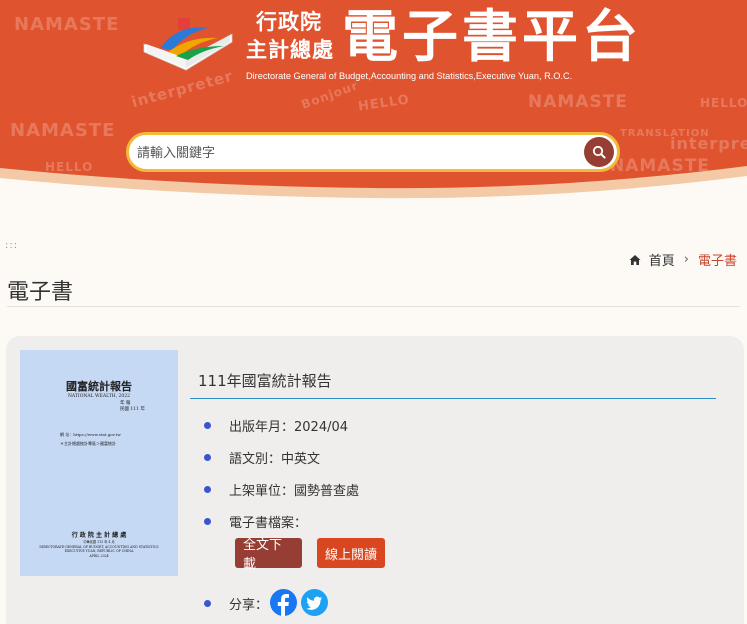  Describe the element at coordinates (289, 22) in the screenshot. I see `org-name-line1: 行政院` at that location.